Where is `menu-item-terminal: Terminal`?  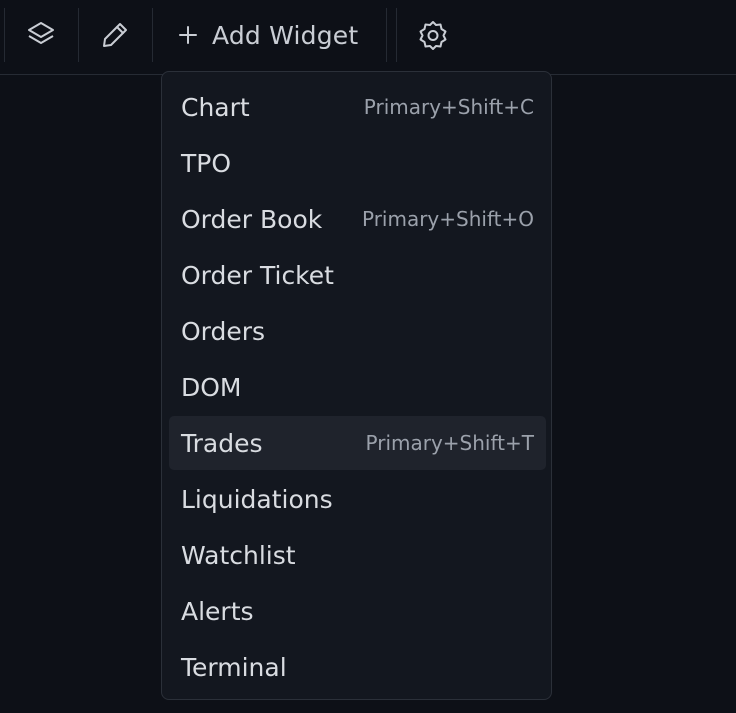 menu-item-terminal: Terminal is located at coordinates (357, 667).